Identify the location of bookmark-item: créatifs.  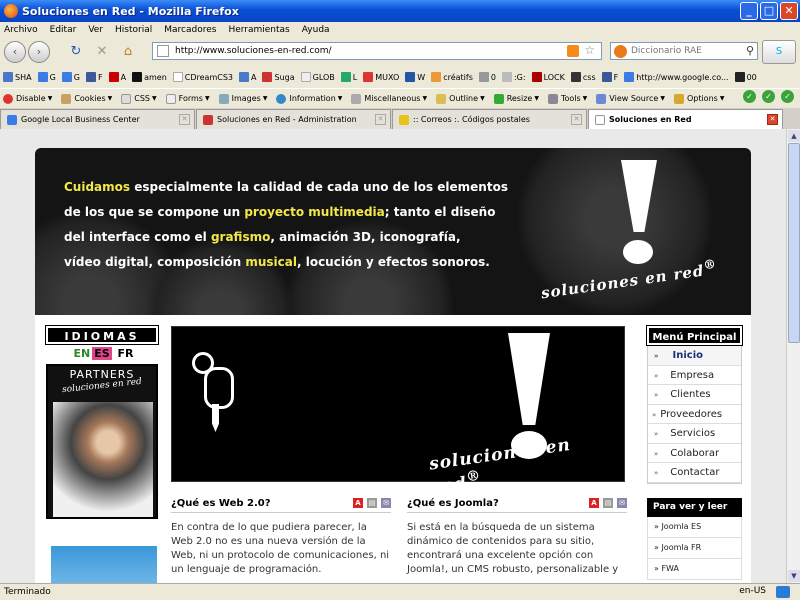
(452, 77).